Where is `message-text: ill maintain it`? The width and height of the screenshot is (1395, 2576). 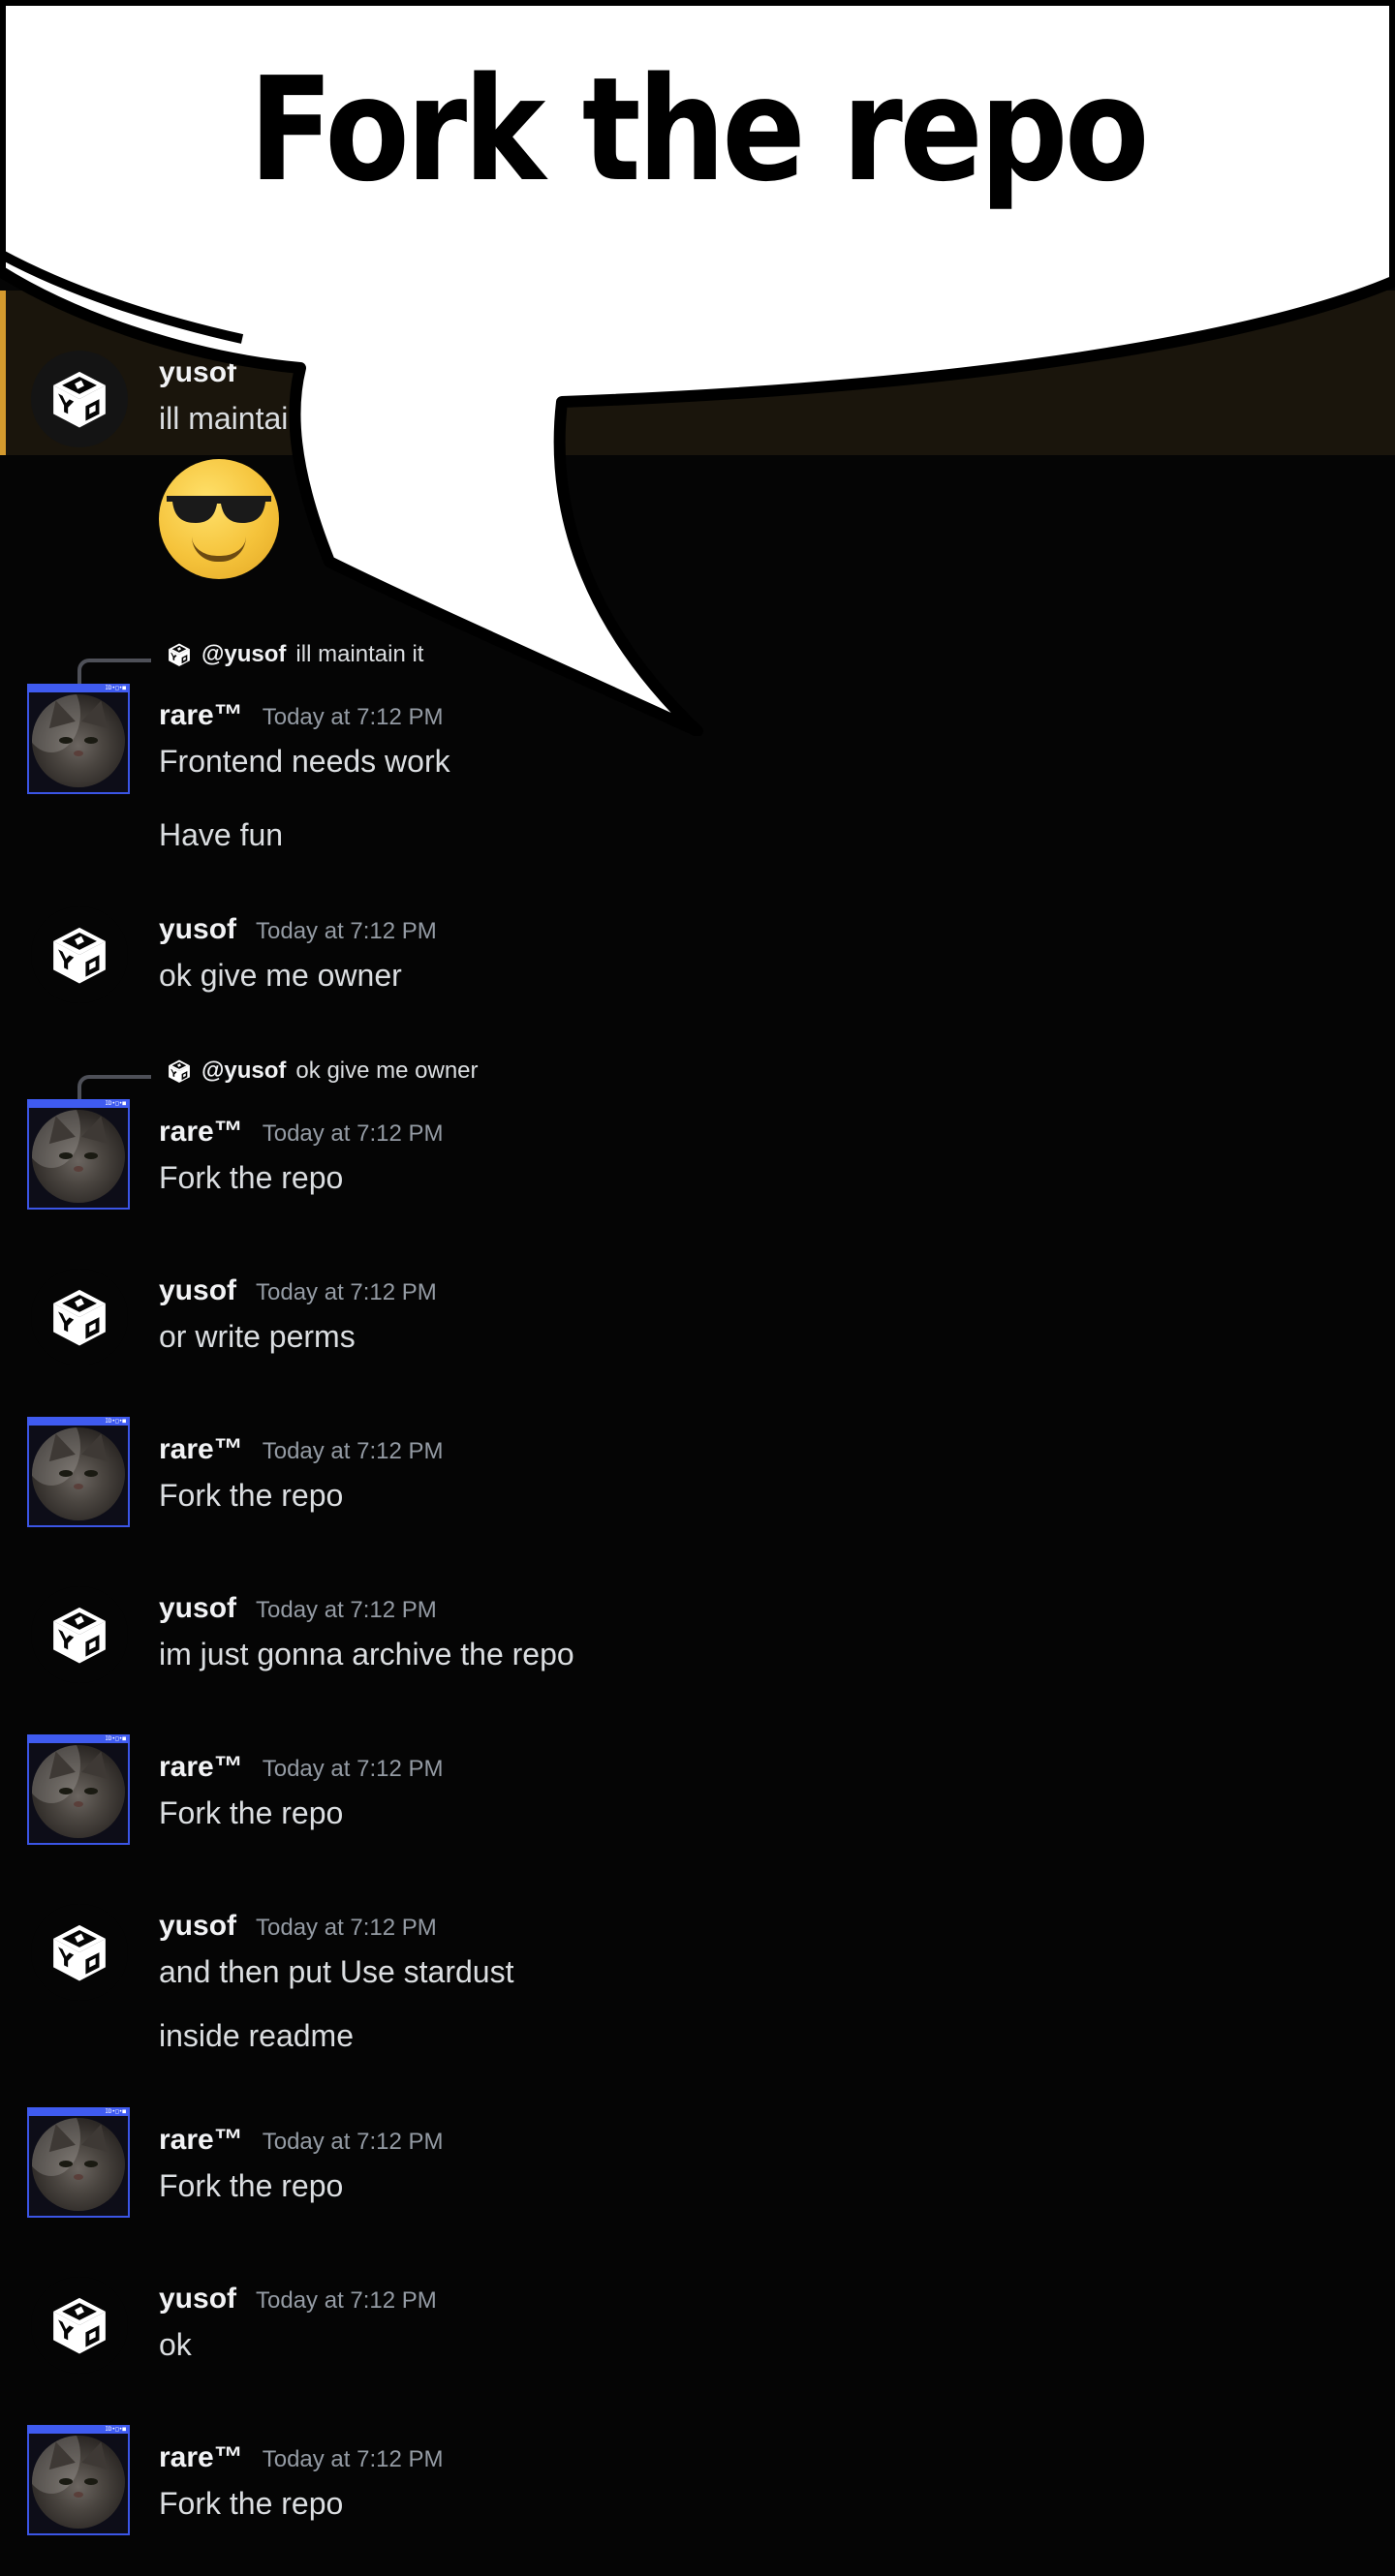
message-text: ill maintain it is located at coordinates (244, 418).